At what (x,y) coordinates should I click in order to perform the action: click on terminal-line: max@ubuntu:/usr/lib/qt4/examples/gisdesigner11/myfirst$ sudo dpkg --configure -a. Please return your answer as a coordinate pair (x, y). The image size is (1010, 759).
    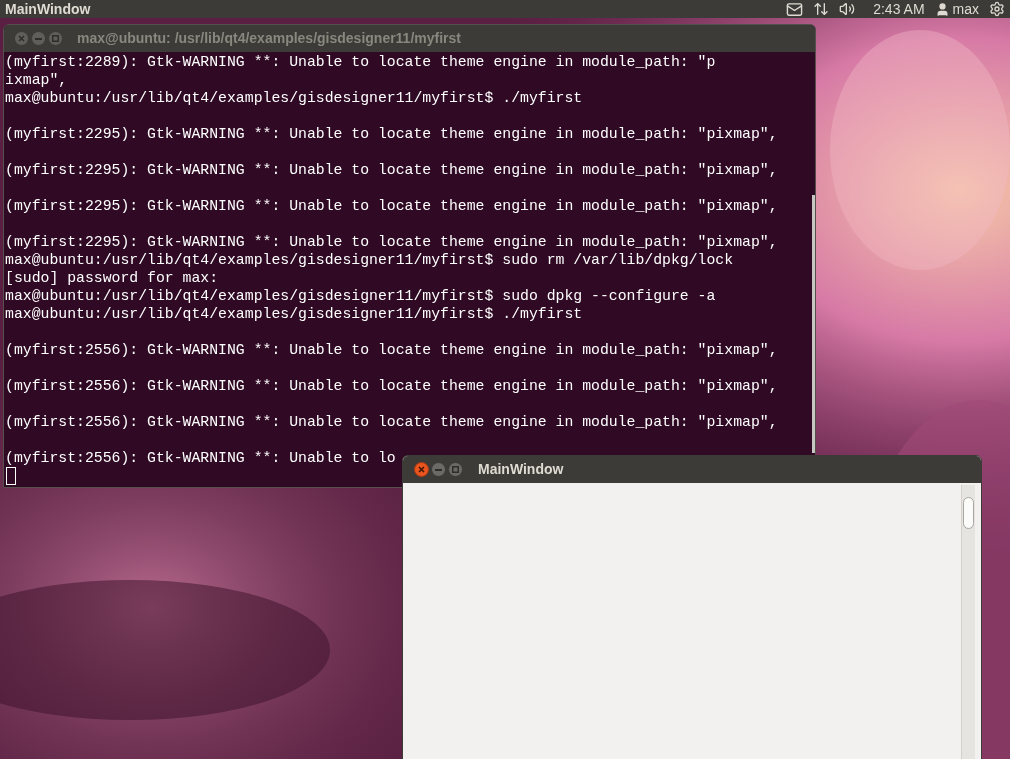
    Looking at the image, I should click on (360, 296).